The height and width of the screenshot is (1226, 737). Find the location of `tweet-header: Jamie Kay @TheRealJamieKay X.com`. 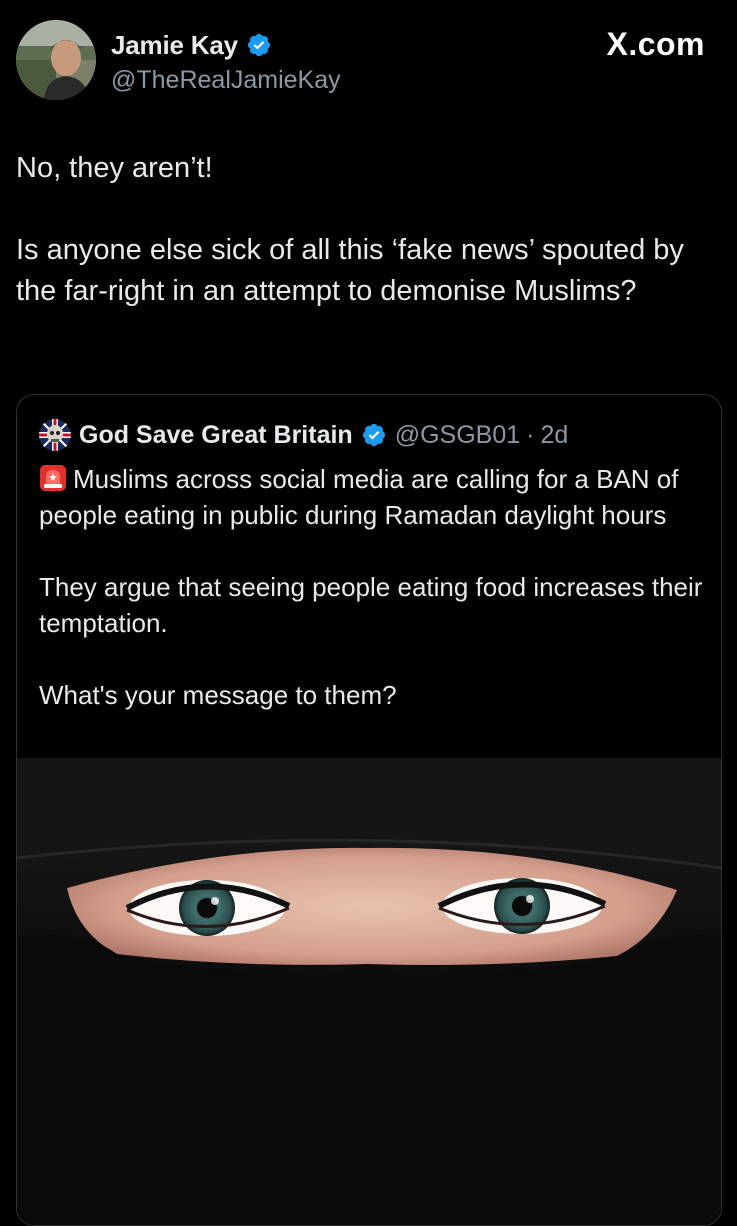

tweet-header: Jamie Kay @TheRealJamieKay X.com is located at coordinates (368, 62).